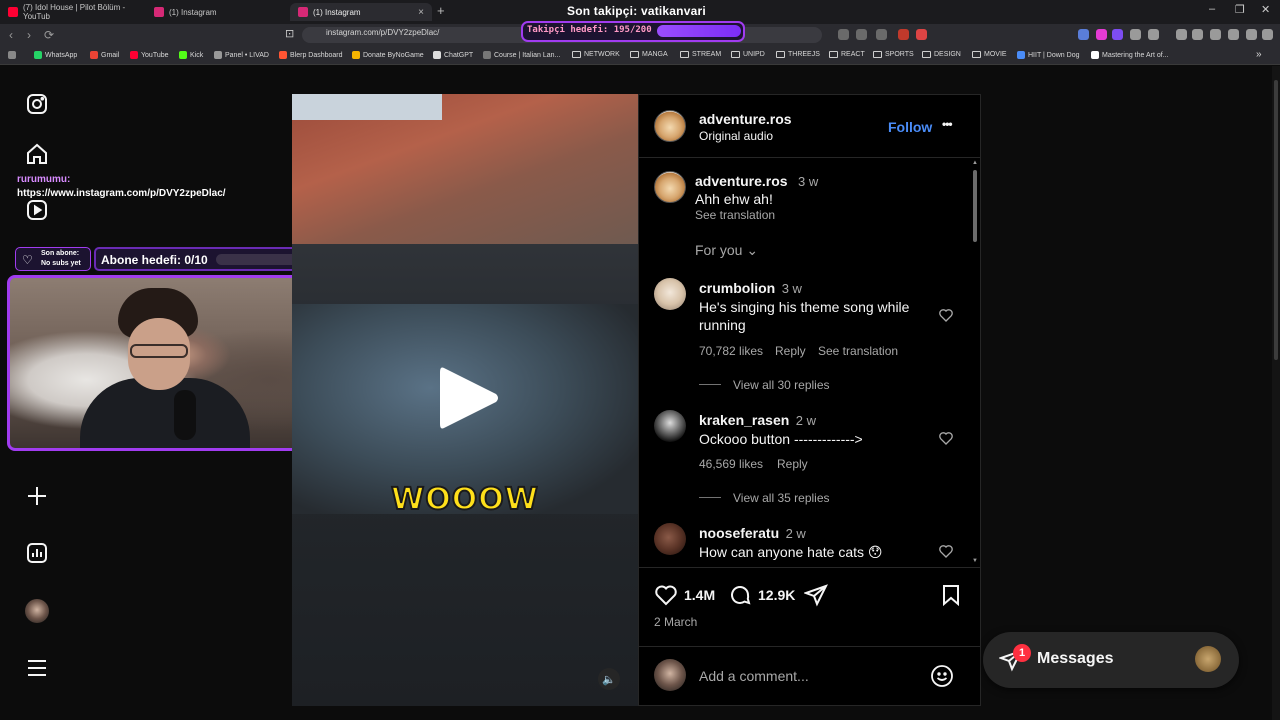 The image size is (1280, 720). Describe the element at coordinates (670, 126) in the screenshot. I see `author-avatar` at that location.